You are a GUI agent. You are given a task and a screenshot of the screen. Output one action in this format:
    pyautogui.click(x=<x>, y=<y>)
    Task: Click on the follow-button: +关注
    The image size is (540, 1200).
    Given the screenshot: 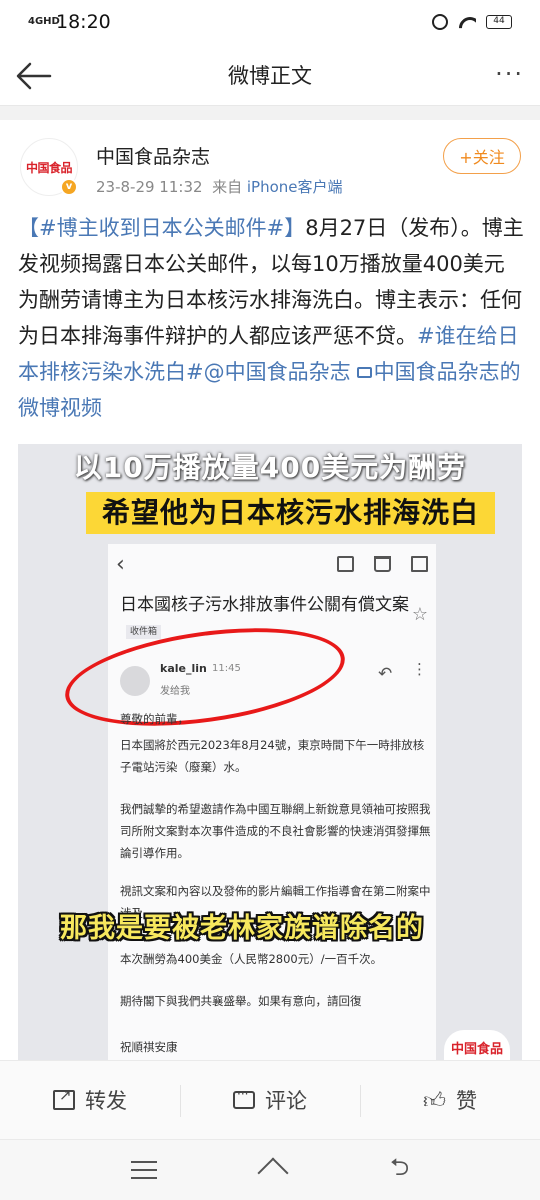 What is the action you would take?
    pyautogui.click(x=482, y=156)
    